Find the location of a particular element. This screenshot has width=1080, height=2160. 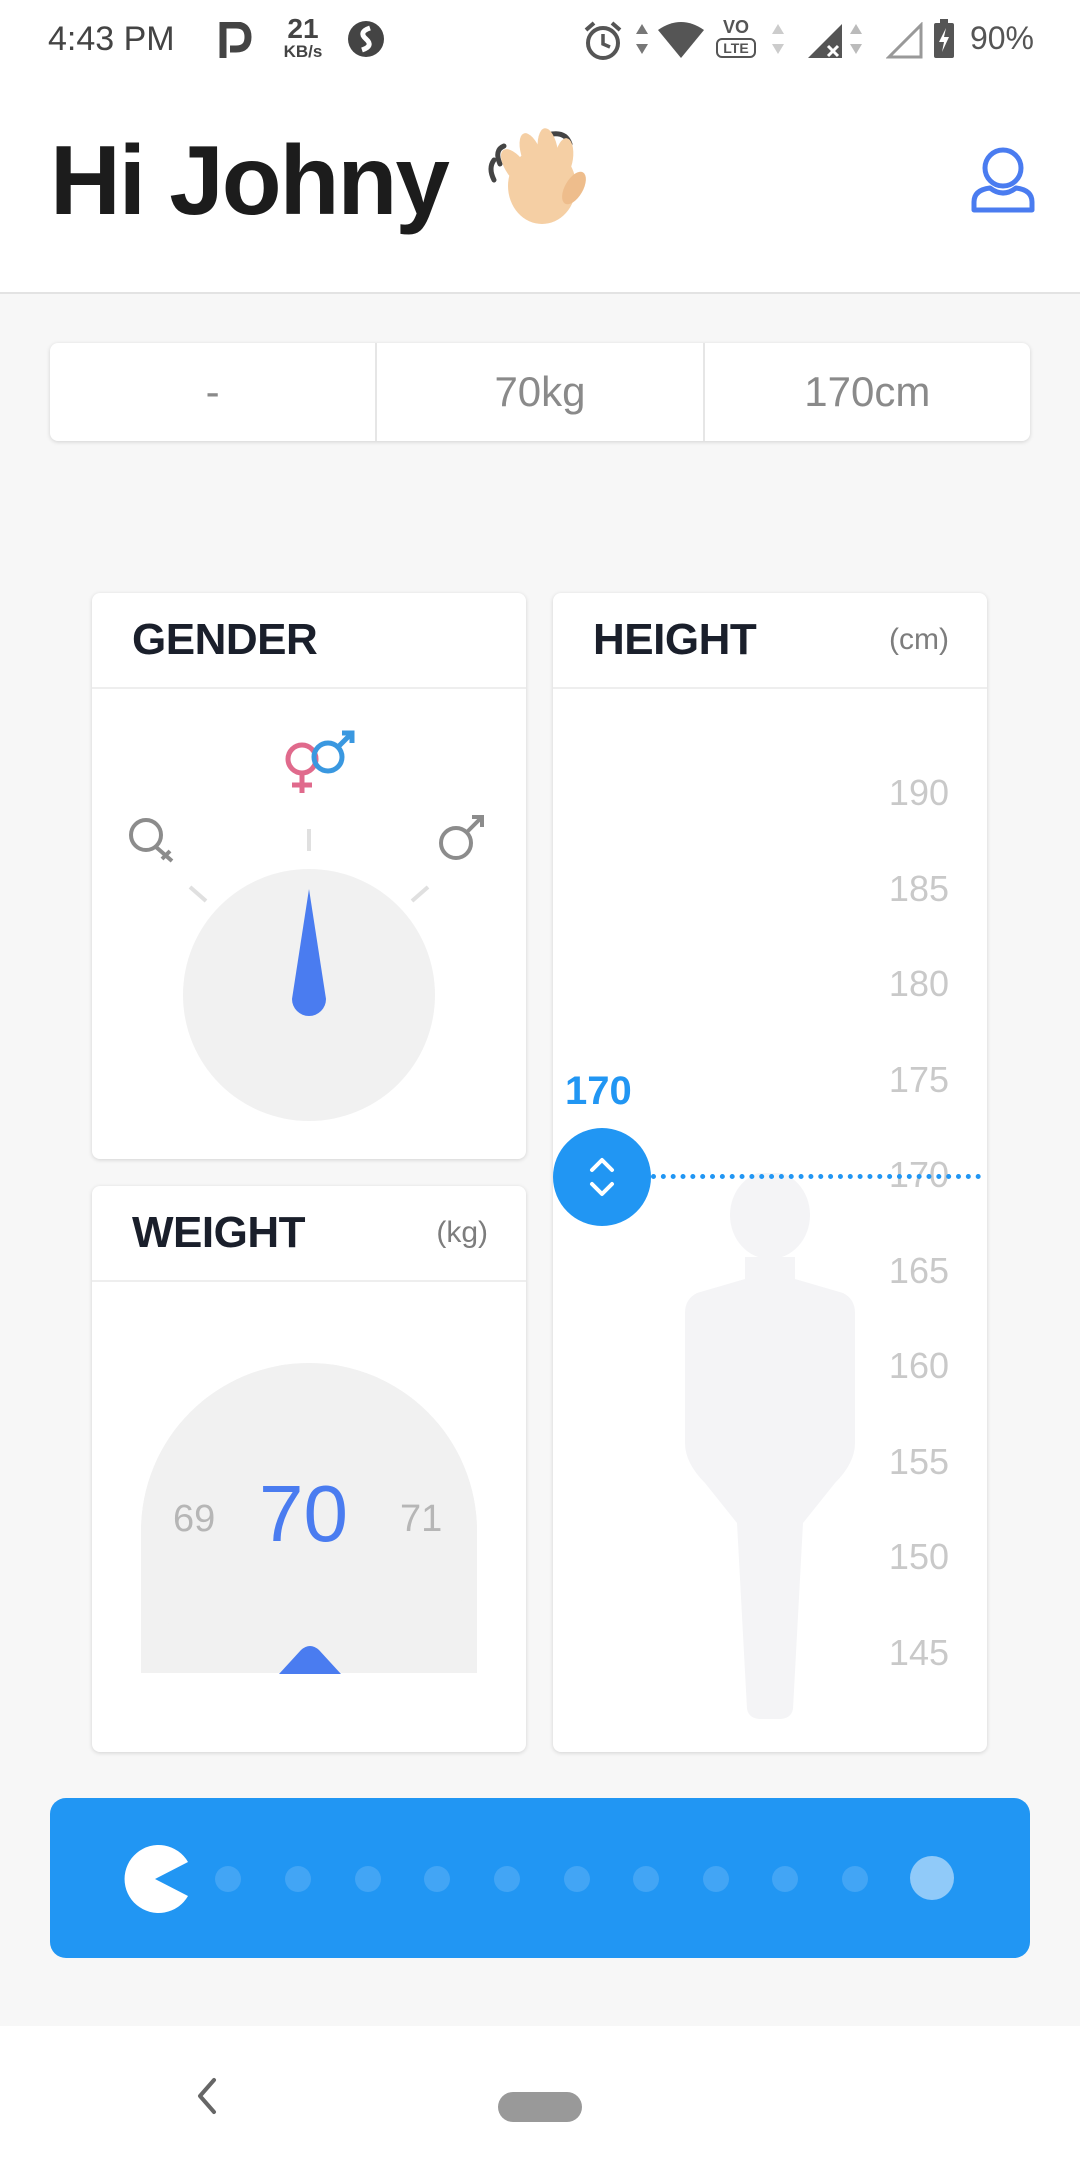

signal-empty-icon is located at coordinates (904, 40).